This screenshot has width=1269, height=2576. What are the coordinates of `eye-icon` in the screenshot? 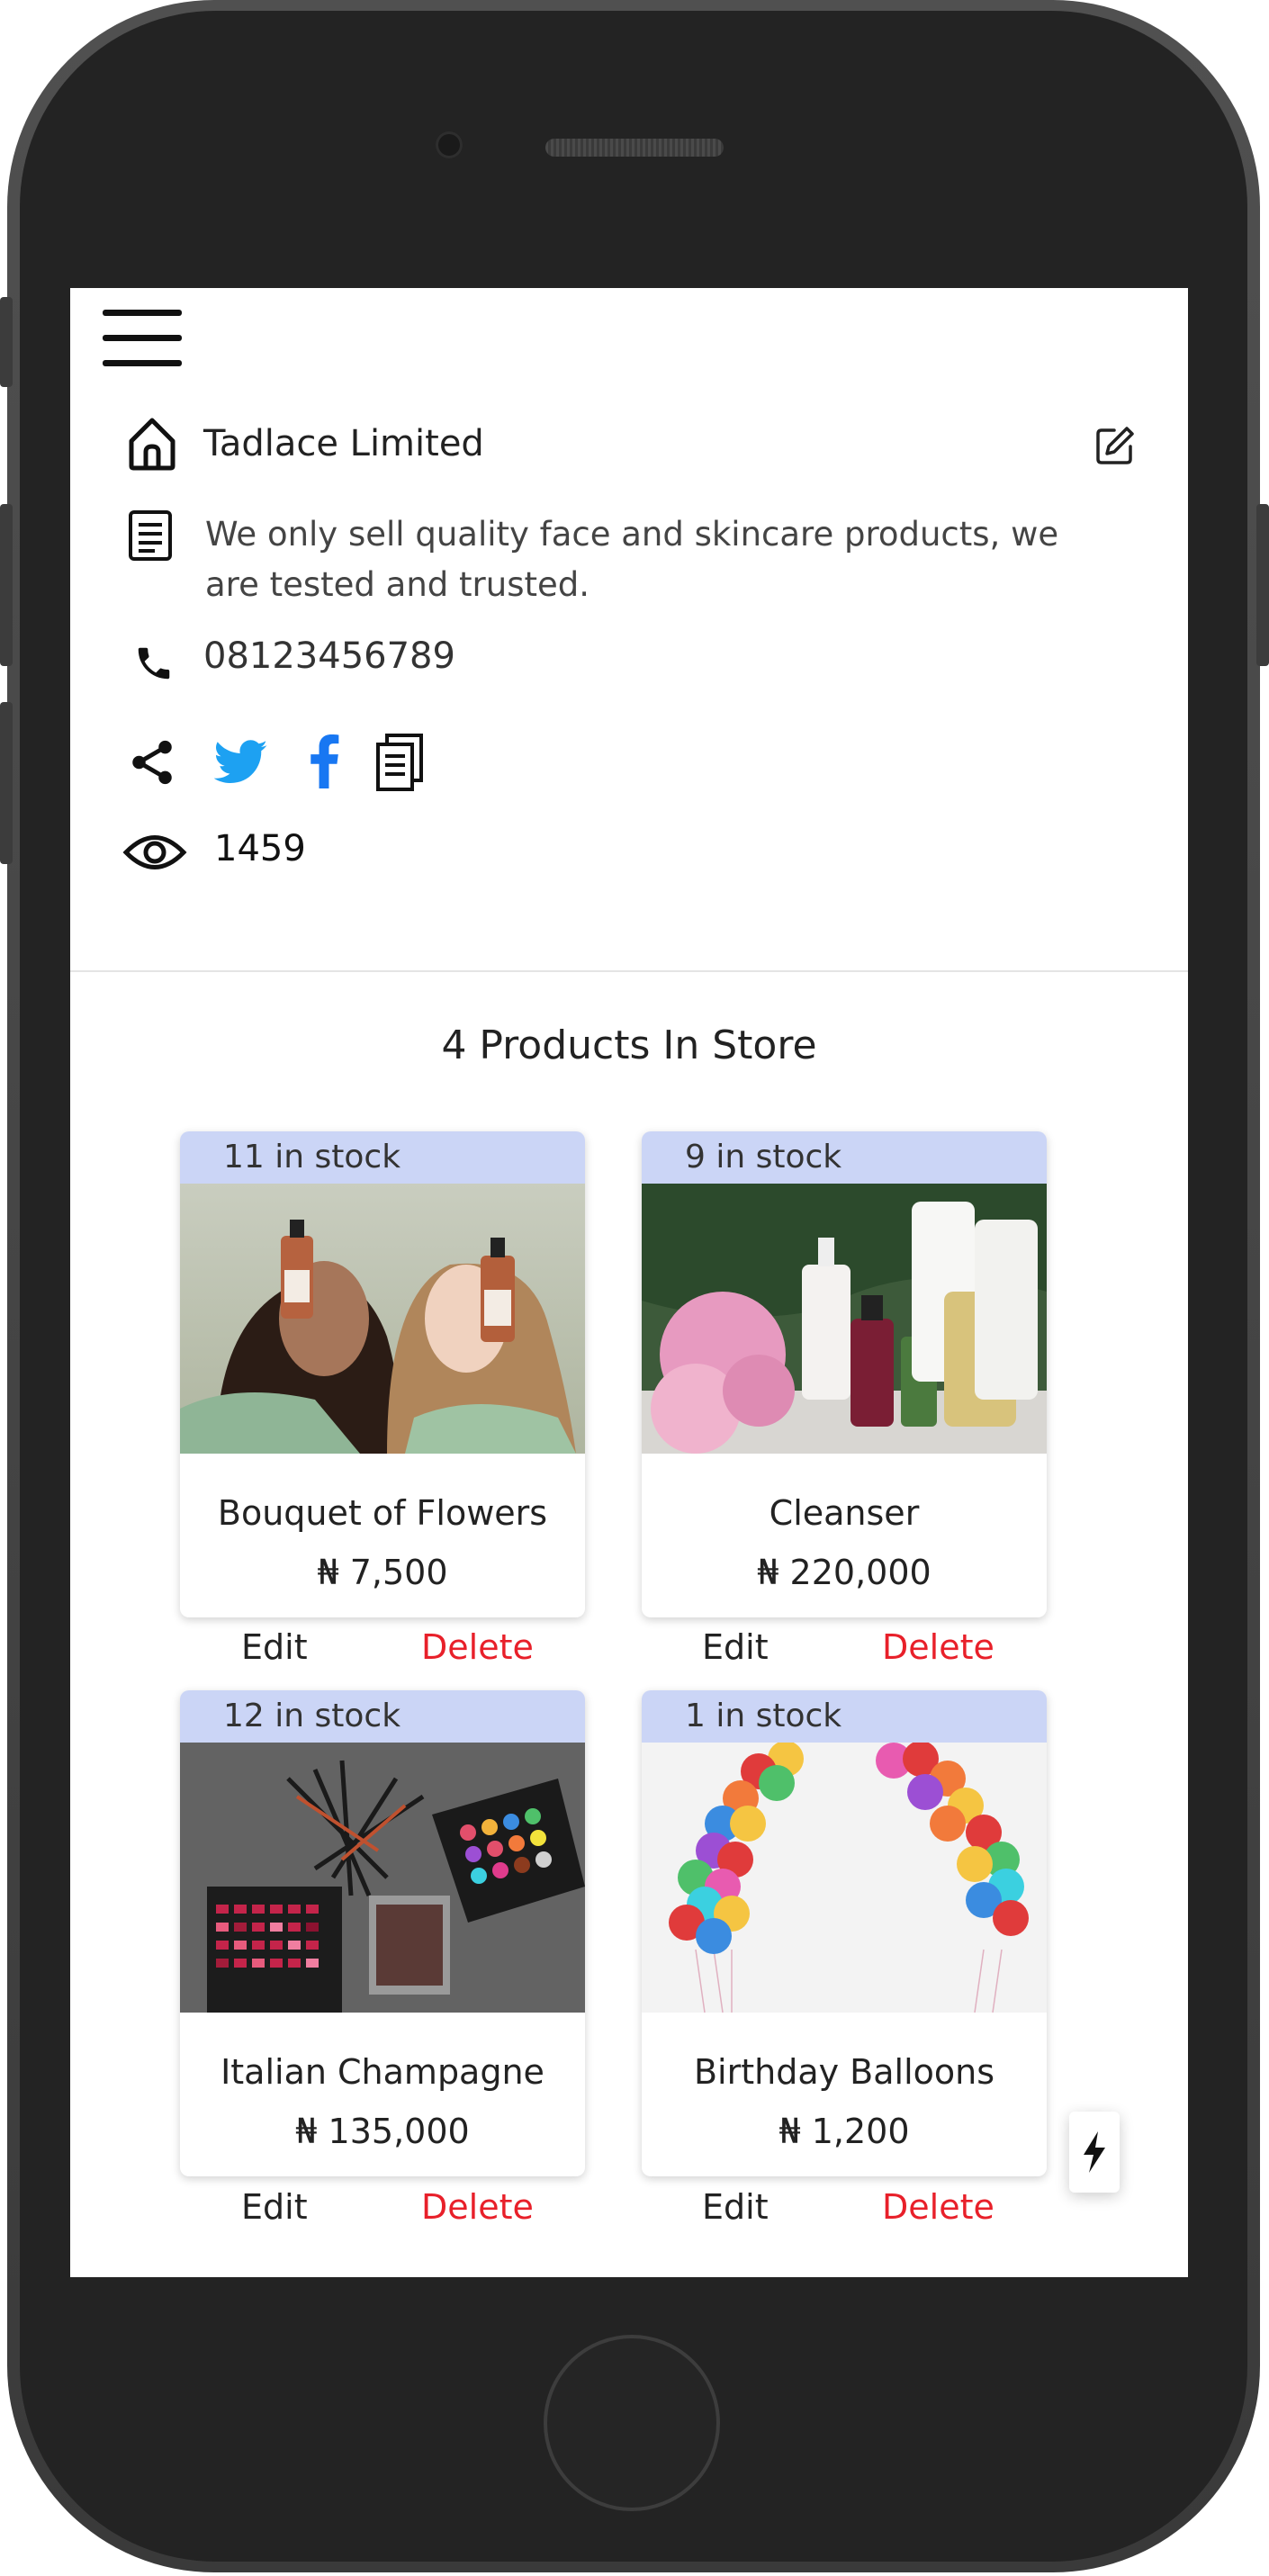 It's located at (155, 852).